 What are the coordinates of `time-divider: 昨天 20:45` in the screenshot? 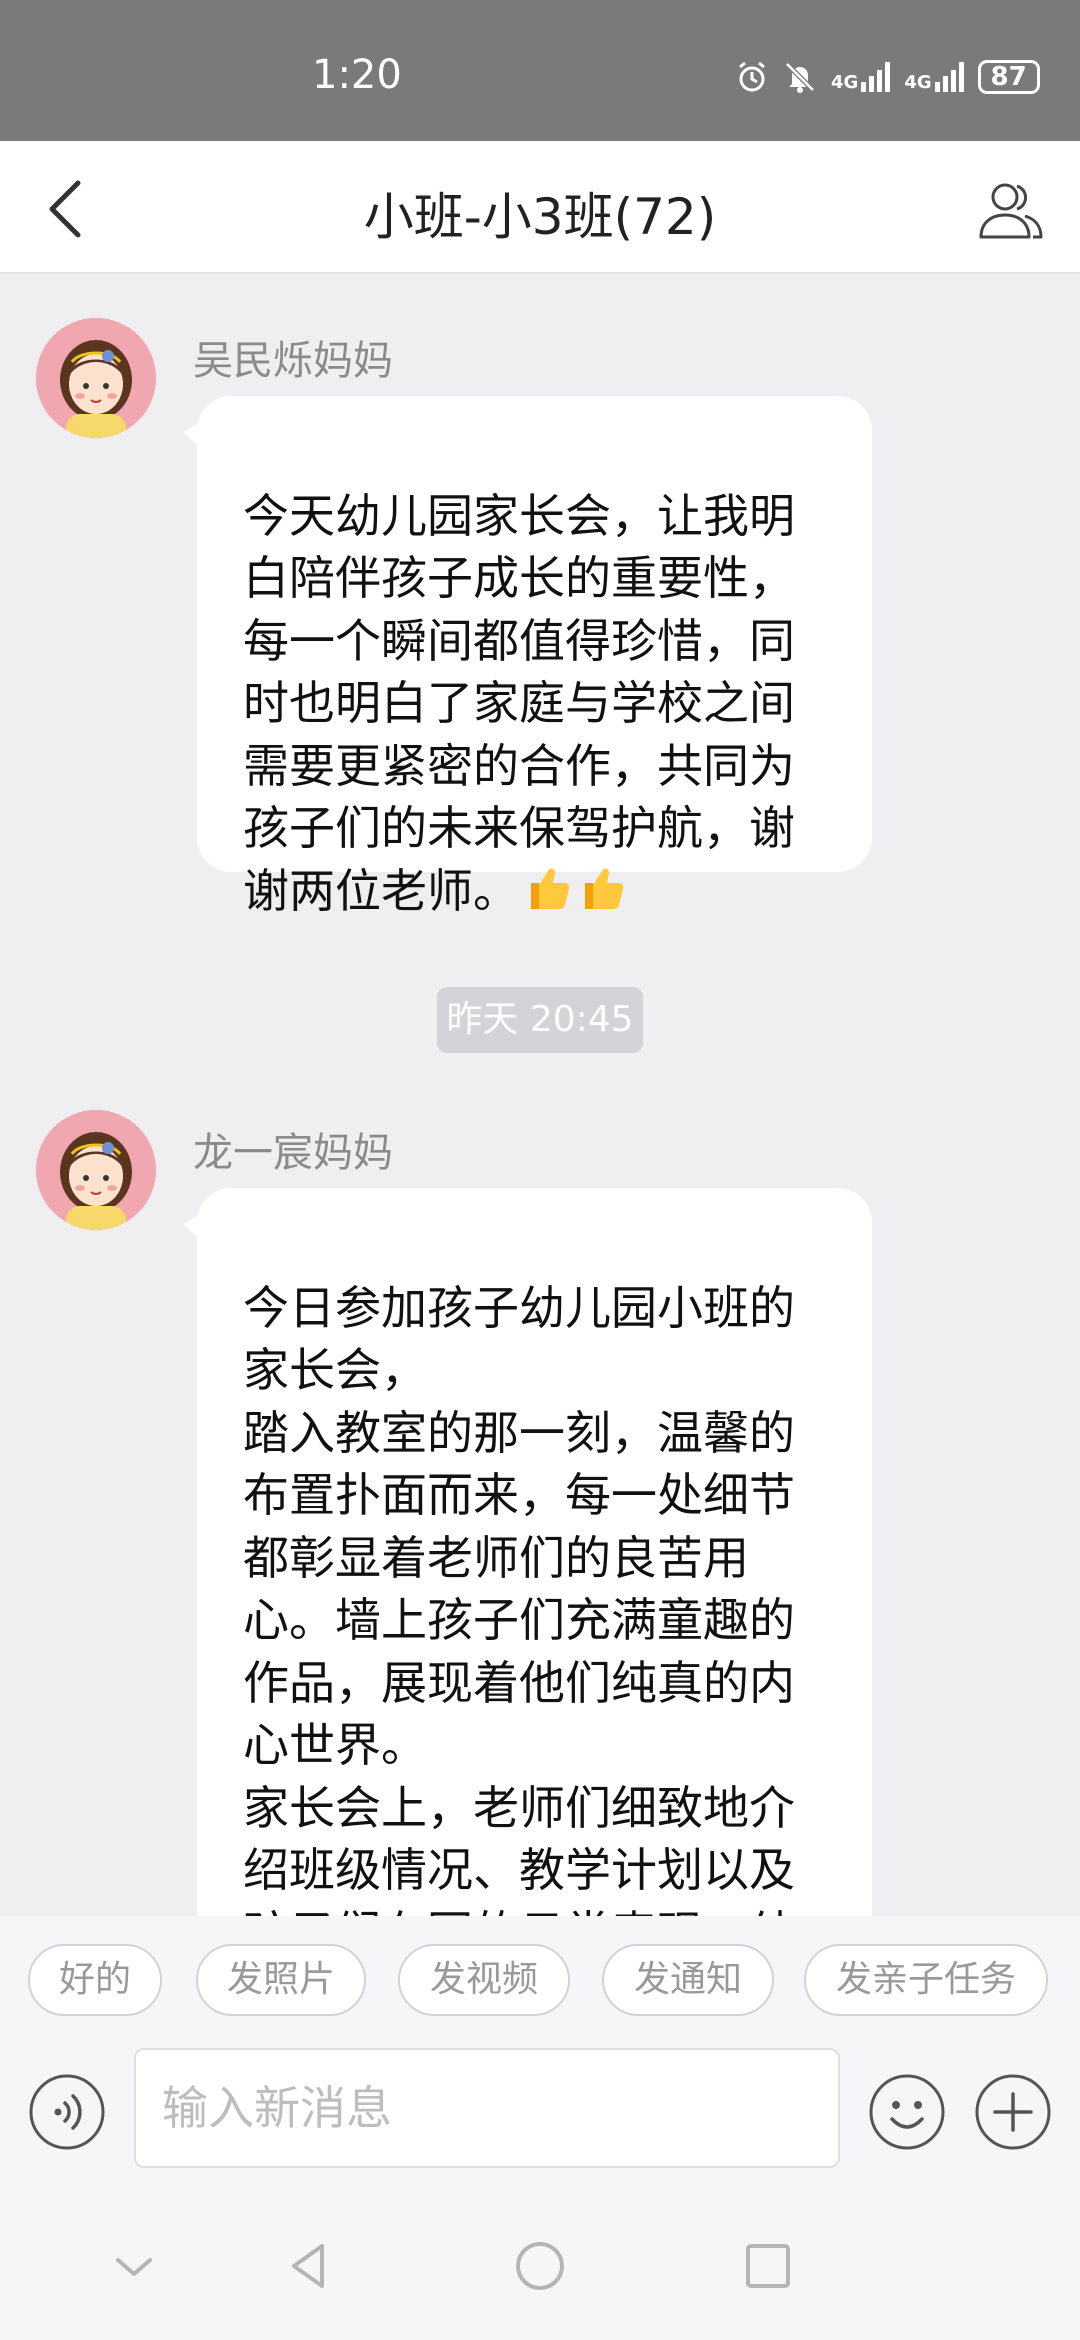 It's located at (540, 1020).